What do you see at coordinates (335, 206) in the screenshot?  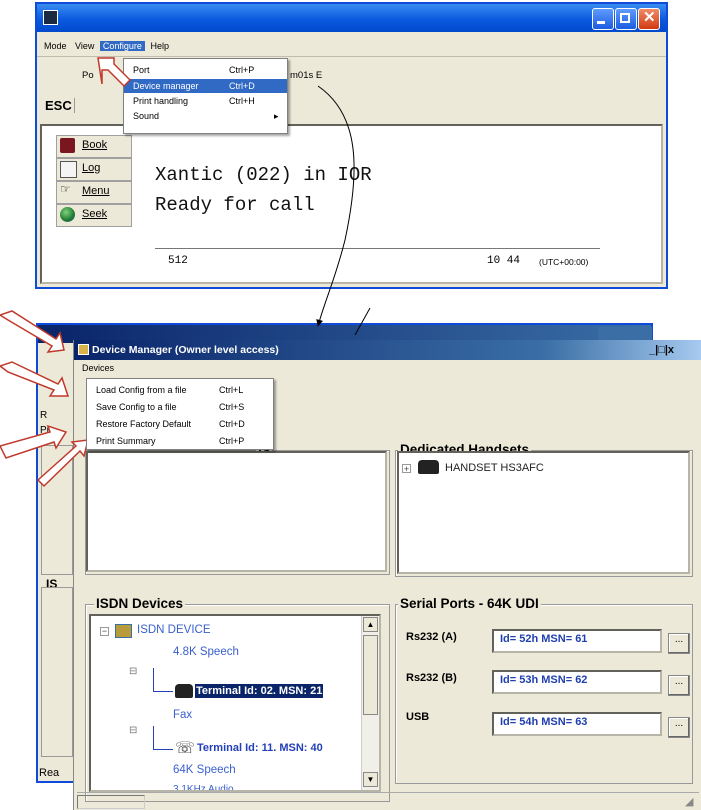 I see `flow-curve-arrow` at bounding box center [335, 206].